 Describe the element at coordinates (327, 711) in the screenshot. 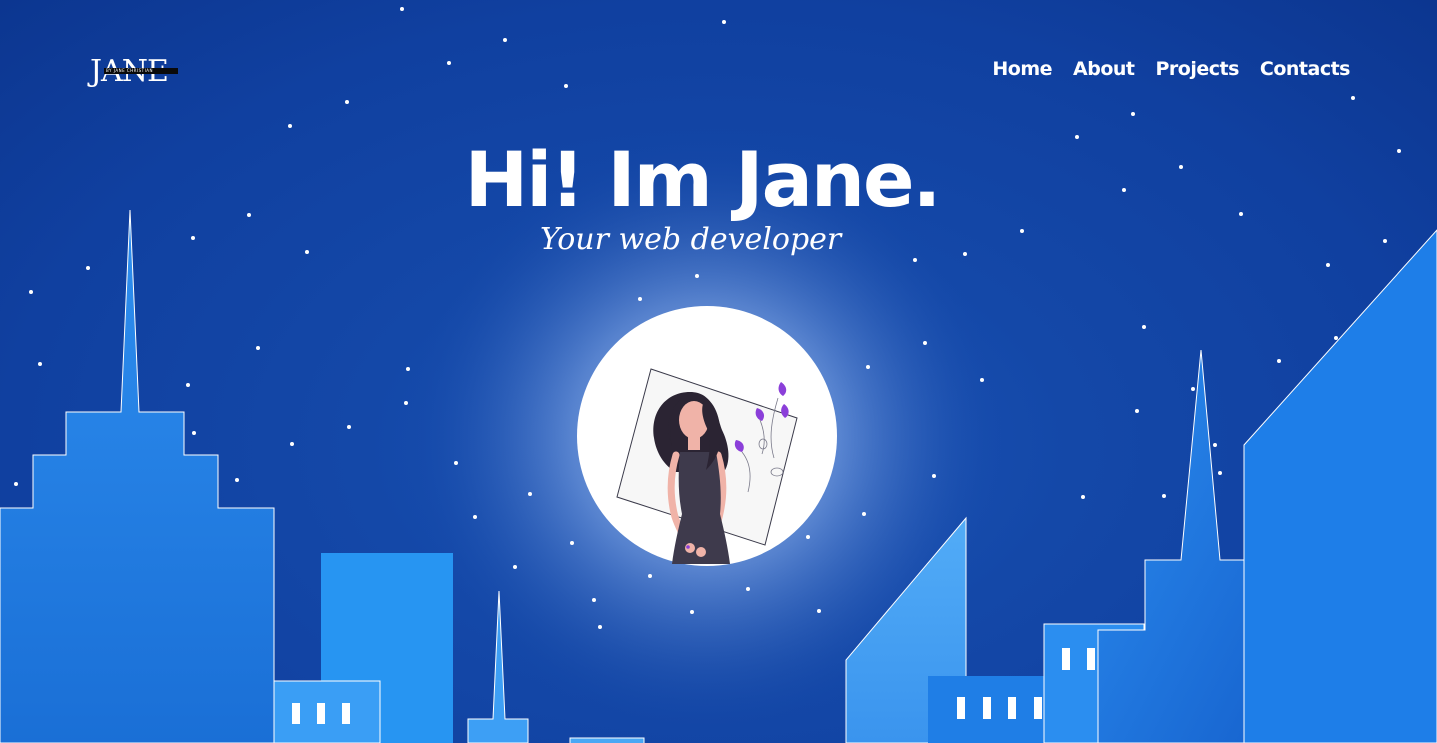

I see `building-left-small` at that location.